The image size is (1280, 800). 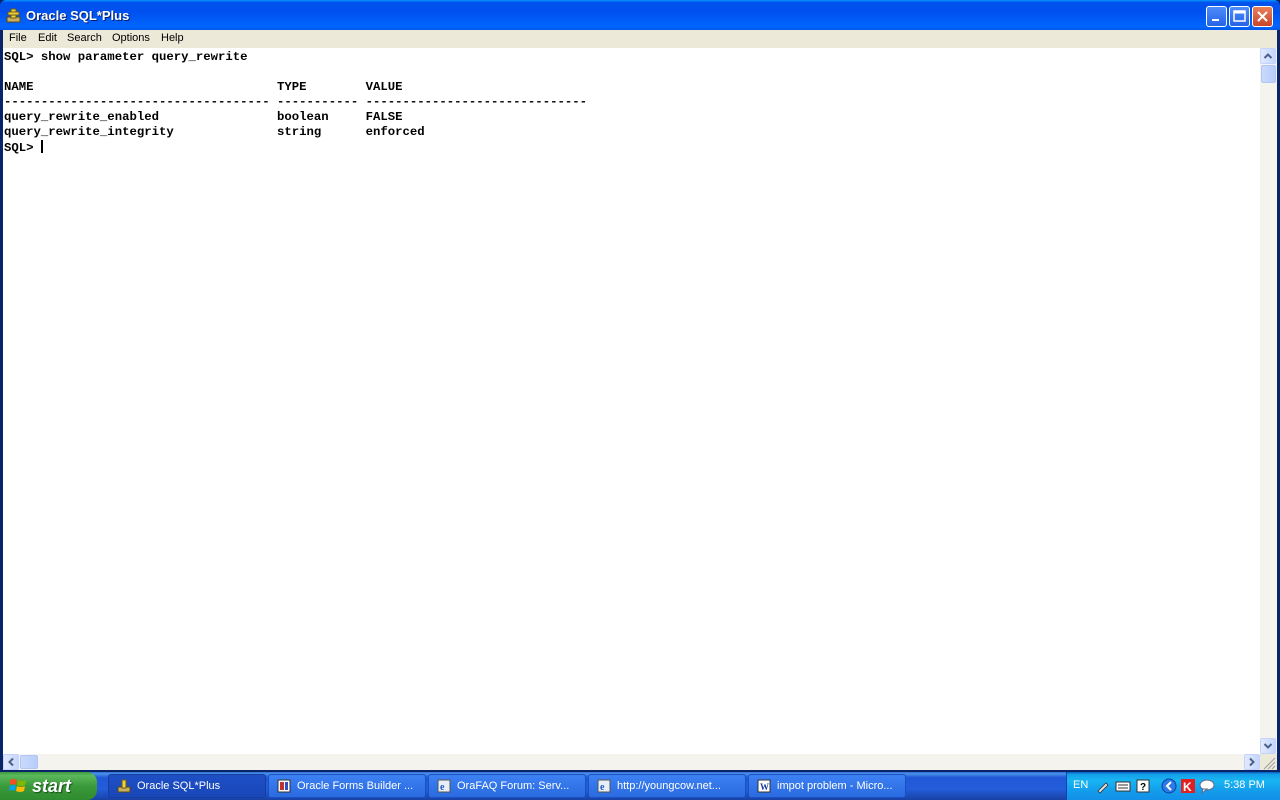 I want to click on horizontal-scroll-thumb, so click(x=29, y=762).